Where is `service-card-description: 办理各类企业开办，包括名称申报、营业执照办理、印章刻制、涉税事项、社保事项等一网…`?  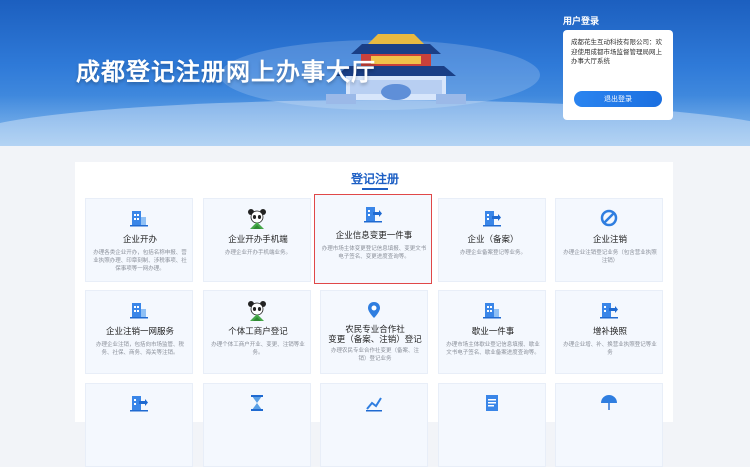
service-card-description: 办理各类企业开办，包括名称申报、营业执照办理、印章刻制、涉税事项、社保事项等一网… is located at coordinates (140, 261).